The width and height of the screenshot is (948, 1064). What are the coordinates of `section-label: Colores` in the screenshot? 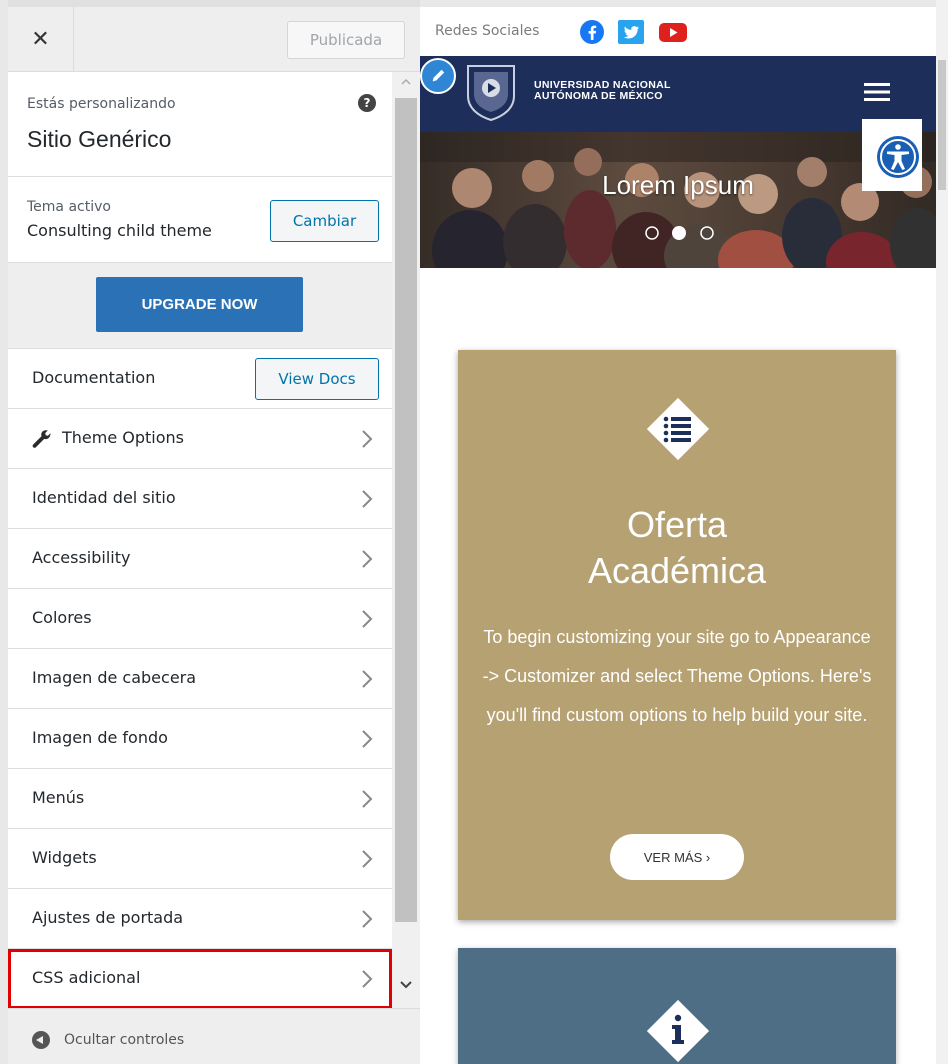 It's located at (62, 617).